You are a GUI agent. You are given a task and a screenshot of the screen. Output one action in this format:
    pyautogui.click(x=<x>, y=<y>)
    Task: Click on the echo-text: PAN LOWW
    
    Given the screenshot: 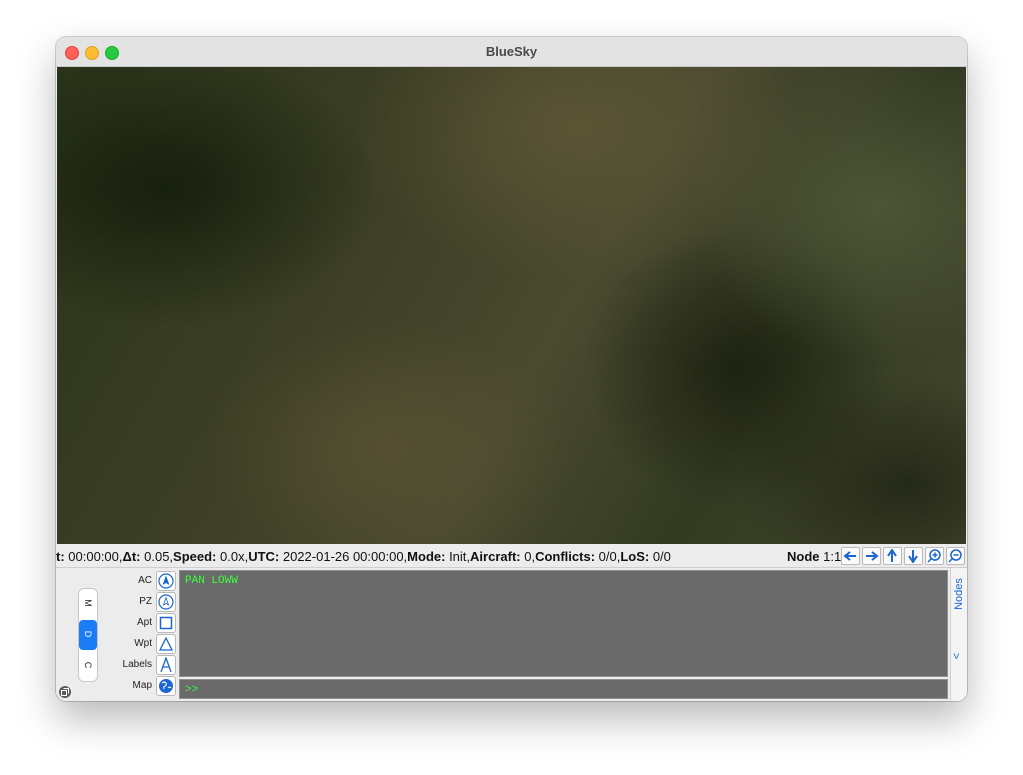 What is the action you would take?
    pyautogui.click(x=211, y=581)
    